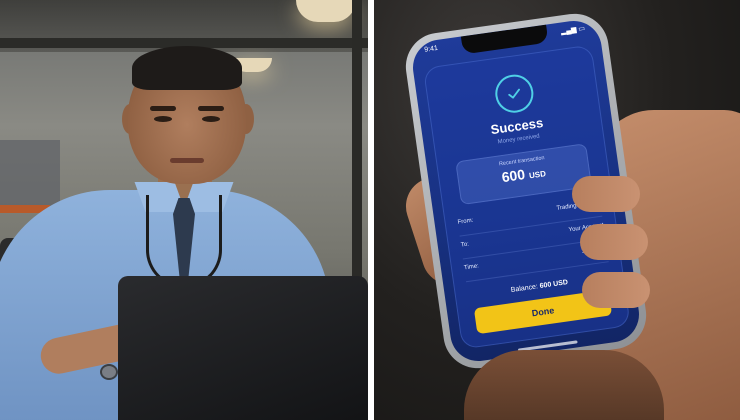 This screenshot has width=740, height=420. What do you see at coordinates (465, 245) in the screenshot?
I see `detail-label: To:` at bounding box center [465, 245].